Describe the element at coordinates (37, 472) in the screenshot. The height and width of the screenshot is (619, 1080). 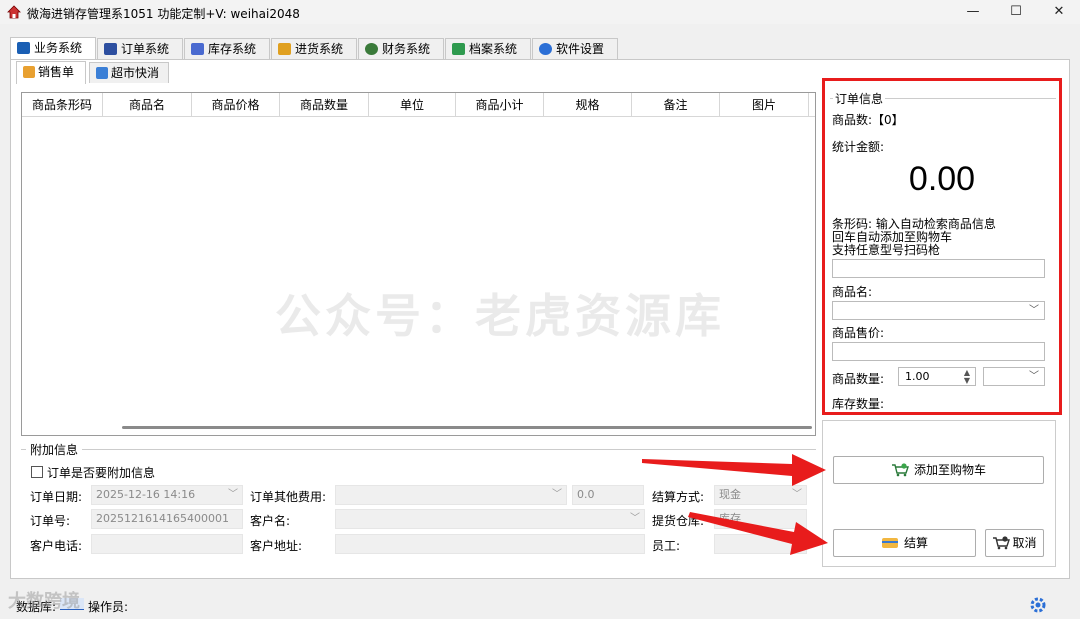
I see `attach-info-checkbox` at that location.